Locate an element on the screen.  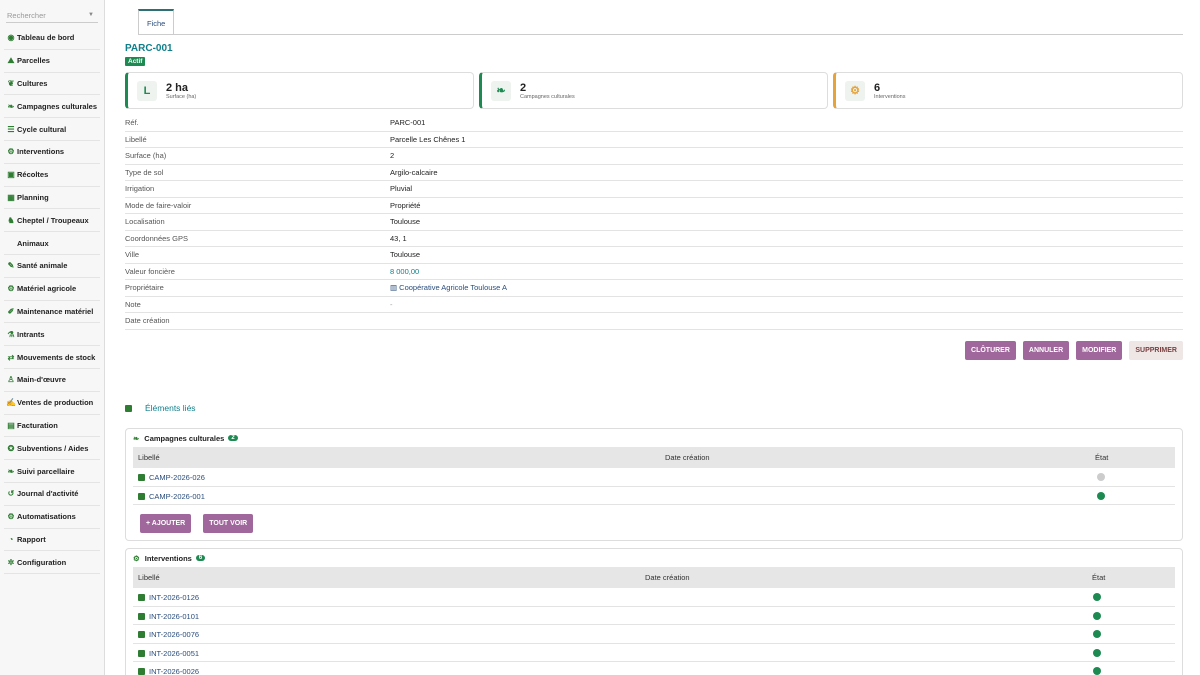
sidebar-item: ◉ Tableau de bord is located at coordinates (52, 38).